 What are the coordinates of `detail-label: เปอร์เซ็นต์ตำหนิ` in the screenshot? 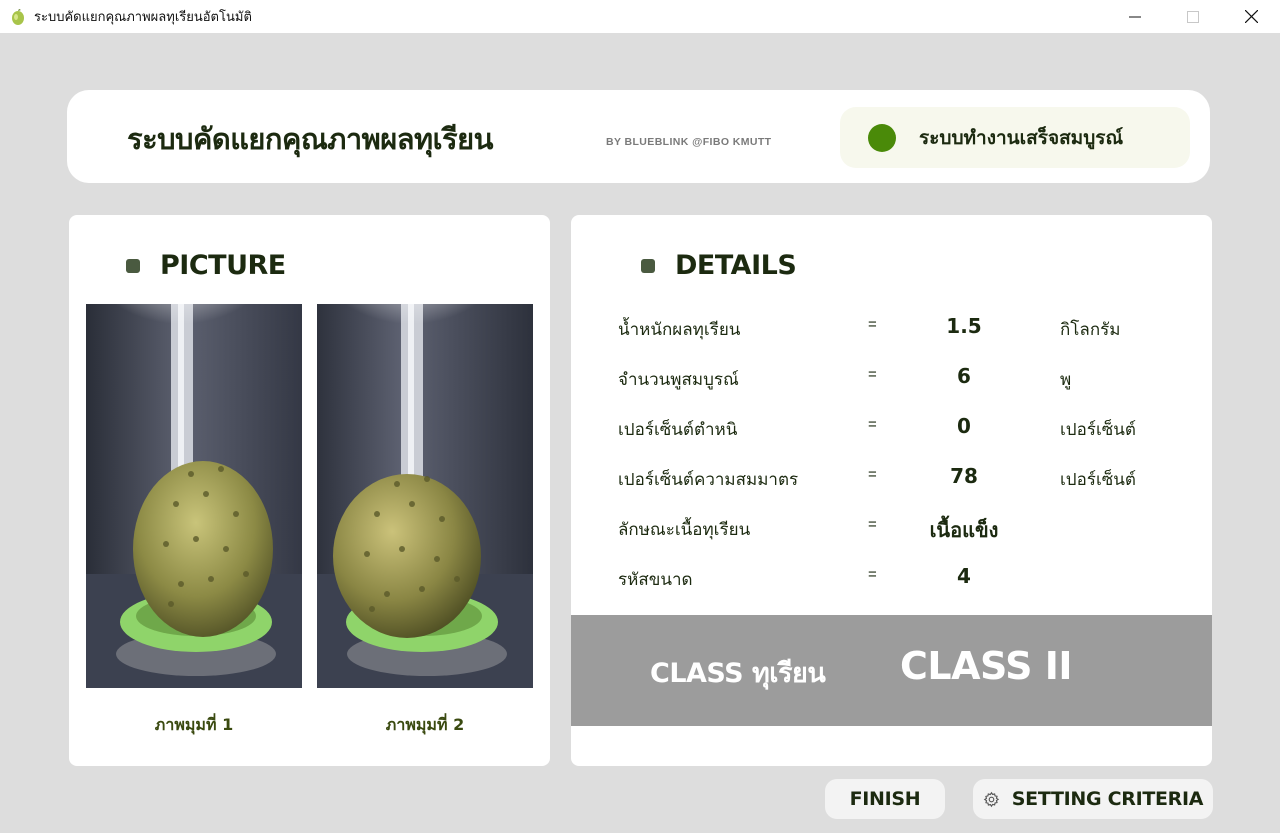 It's located at (678, 430).